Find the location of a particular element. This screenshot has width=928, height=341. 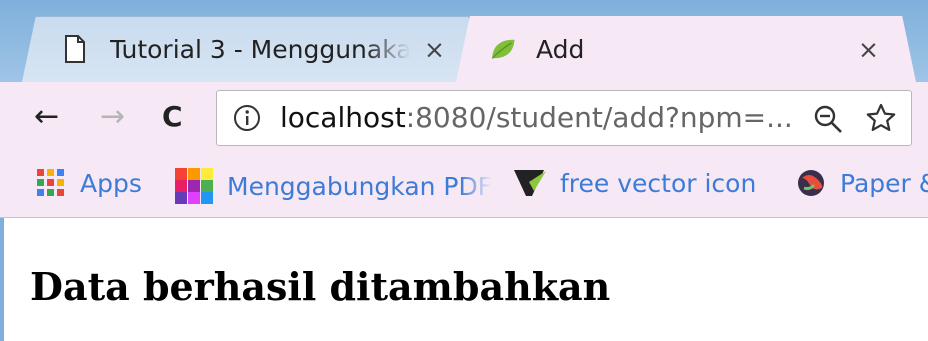

bookmark-free-vector-icon: free vector icon is located at coordinates (634, 183).